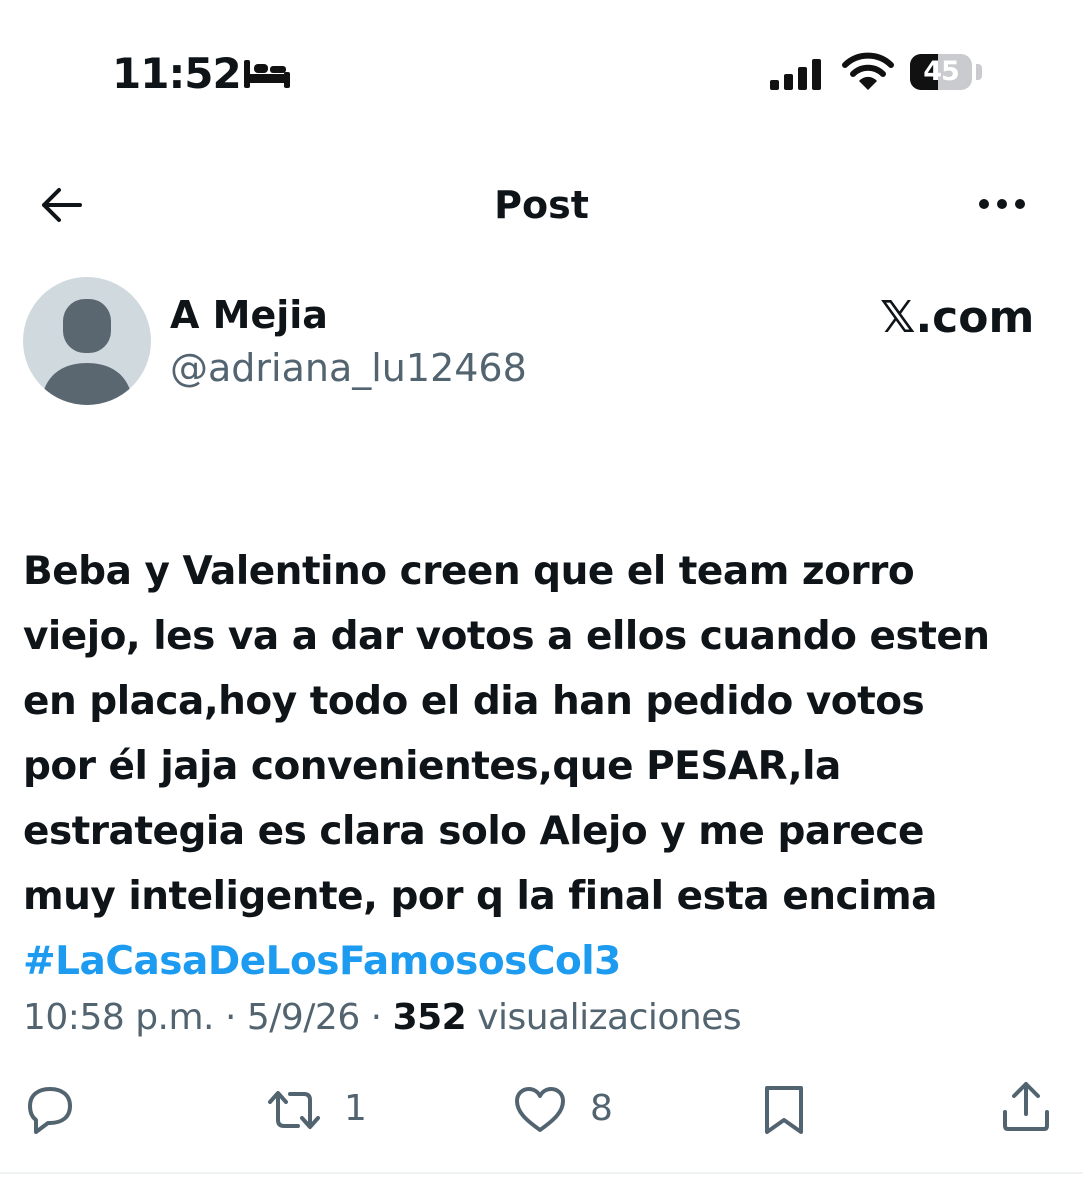  What do you see at coordinates (1002, 204) in the screenshot?
I see `more-options-icon` at bounding box center [1002, 204].